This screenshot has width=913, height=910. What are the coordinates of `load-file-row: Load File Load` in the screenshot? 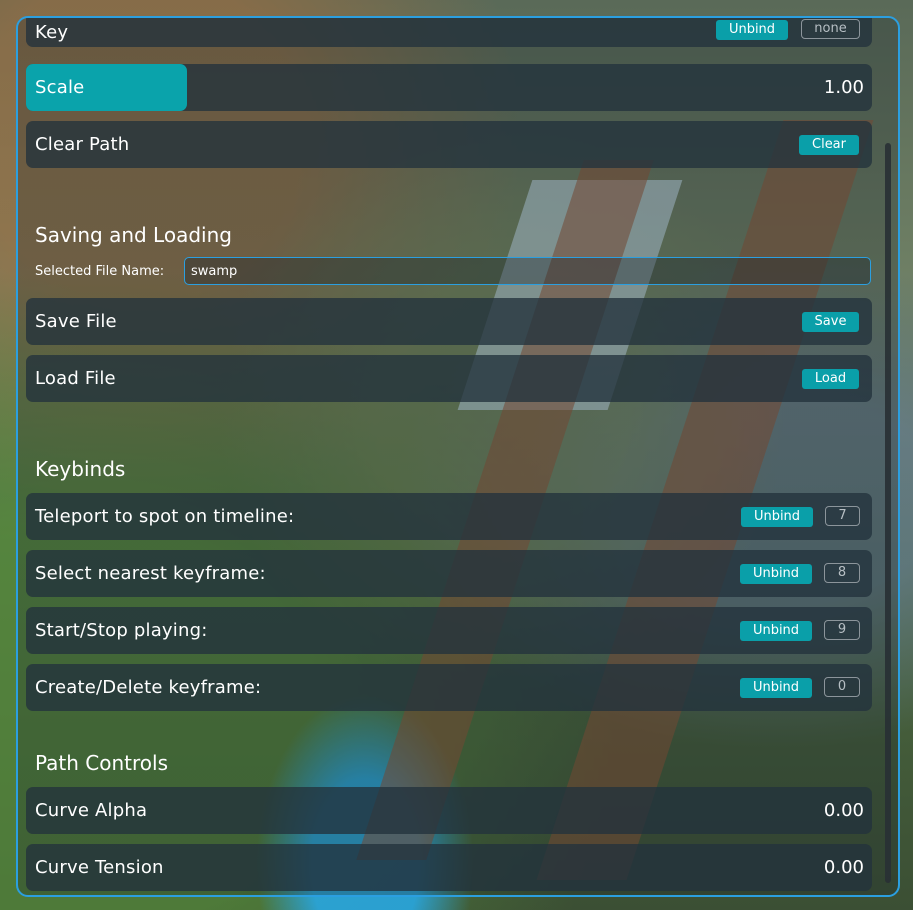 It's located at (449, 378).